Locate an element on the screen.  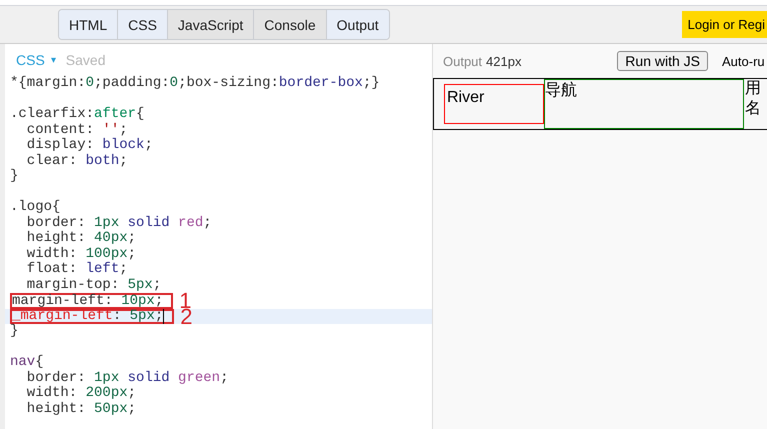
saved-status: Saved is located at coordinates (86, 60).